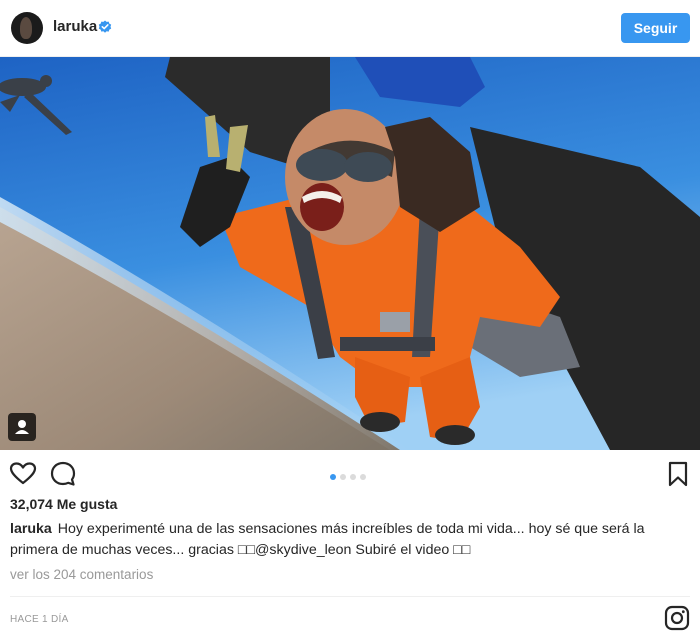 This screenshot has height=638, width=700. Describe the element at coordinates (678, 474) in the screenshot. I see `bookmark-icon` at that location.